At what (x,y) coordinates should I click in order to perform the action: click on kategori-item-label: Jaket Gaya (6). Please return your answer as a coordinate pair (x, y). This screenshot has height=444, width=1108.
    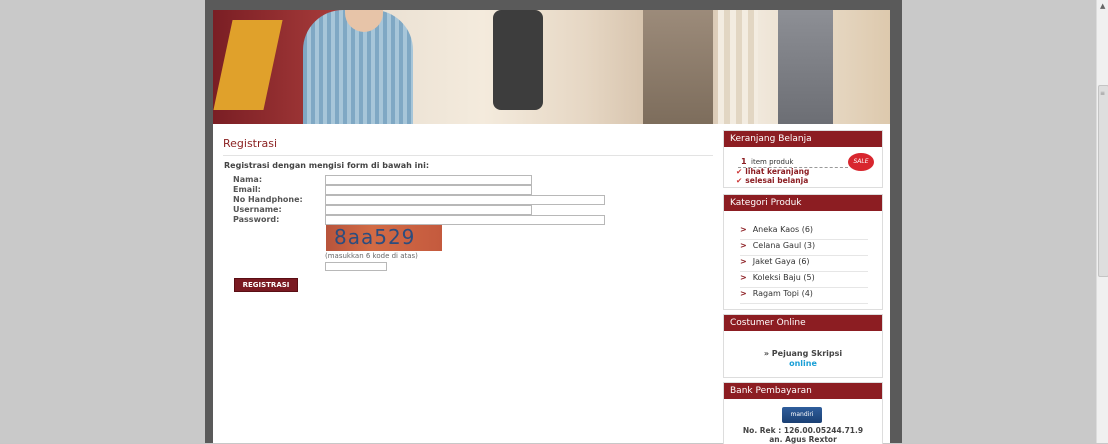
    Looking at the image, I should click on (781, 261).